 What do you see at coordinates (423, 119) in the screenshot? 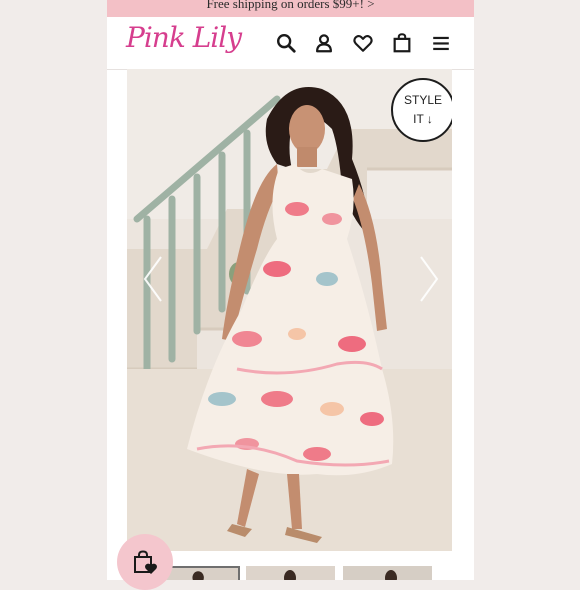
I see `style-it-label-line2: IT ↓` at bounding box center [423, 119].